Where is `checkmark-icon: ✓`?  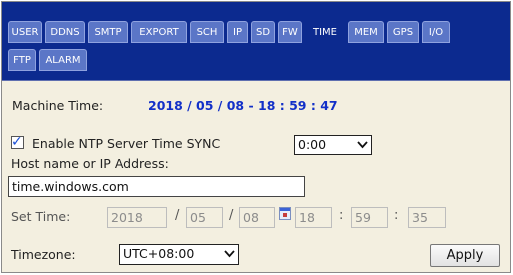
checkmark-icon: ✓ is located at coordinates (17, 142).